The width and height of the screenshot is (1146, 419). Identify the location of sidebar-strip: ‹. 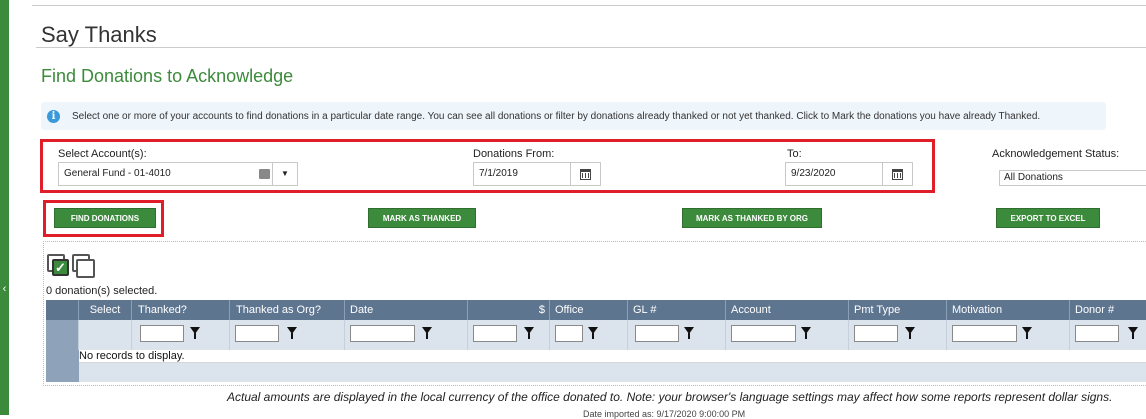
(4, 207).